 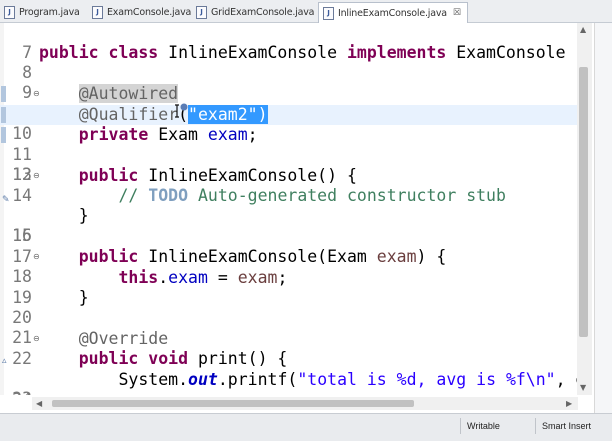 I want to click on string-literal: "total is %d, avg is %f\n", so click(x=426, y=379).